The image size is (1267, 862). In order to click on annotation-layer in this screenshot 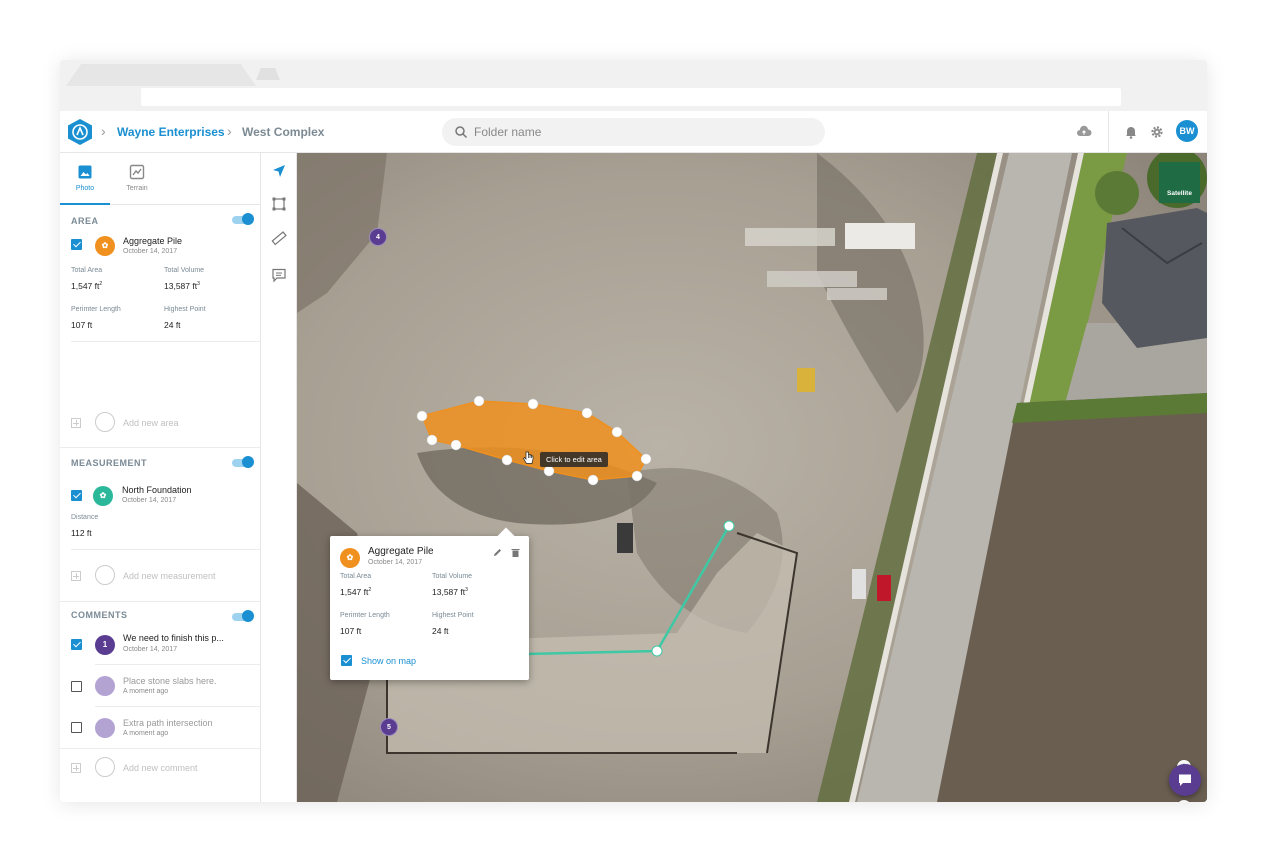, I will do `click(562, 529)`.